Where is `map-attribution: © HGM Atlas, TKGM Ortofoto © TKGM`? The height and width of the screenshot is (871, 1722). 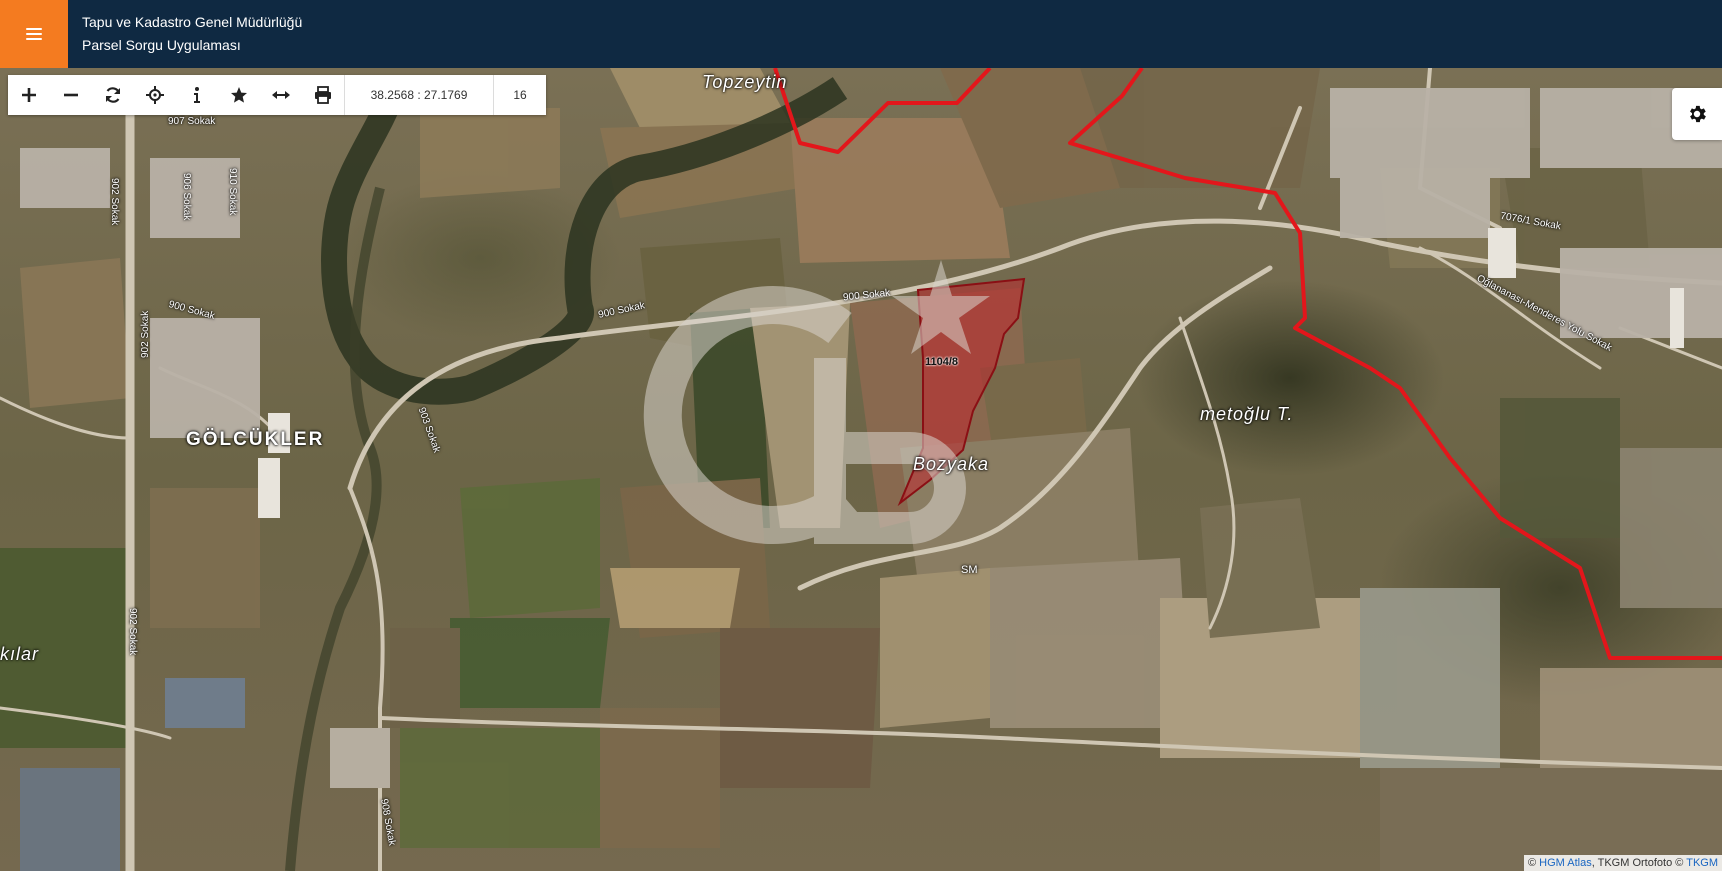 map-attribution: © HGM Atlas, TKGM Ortofoto © TKGM is located at coordinates (1622, 863).